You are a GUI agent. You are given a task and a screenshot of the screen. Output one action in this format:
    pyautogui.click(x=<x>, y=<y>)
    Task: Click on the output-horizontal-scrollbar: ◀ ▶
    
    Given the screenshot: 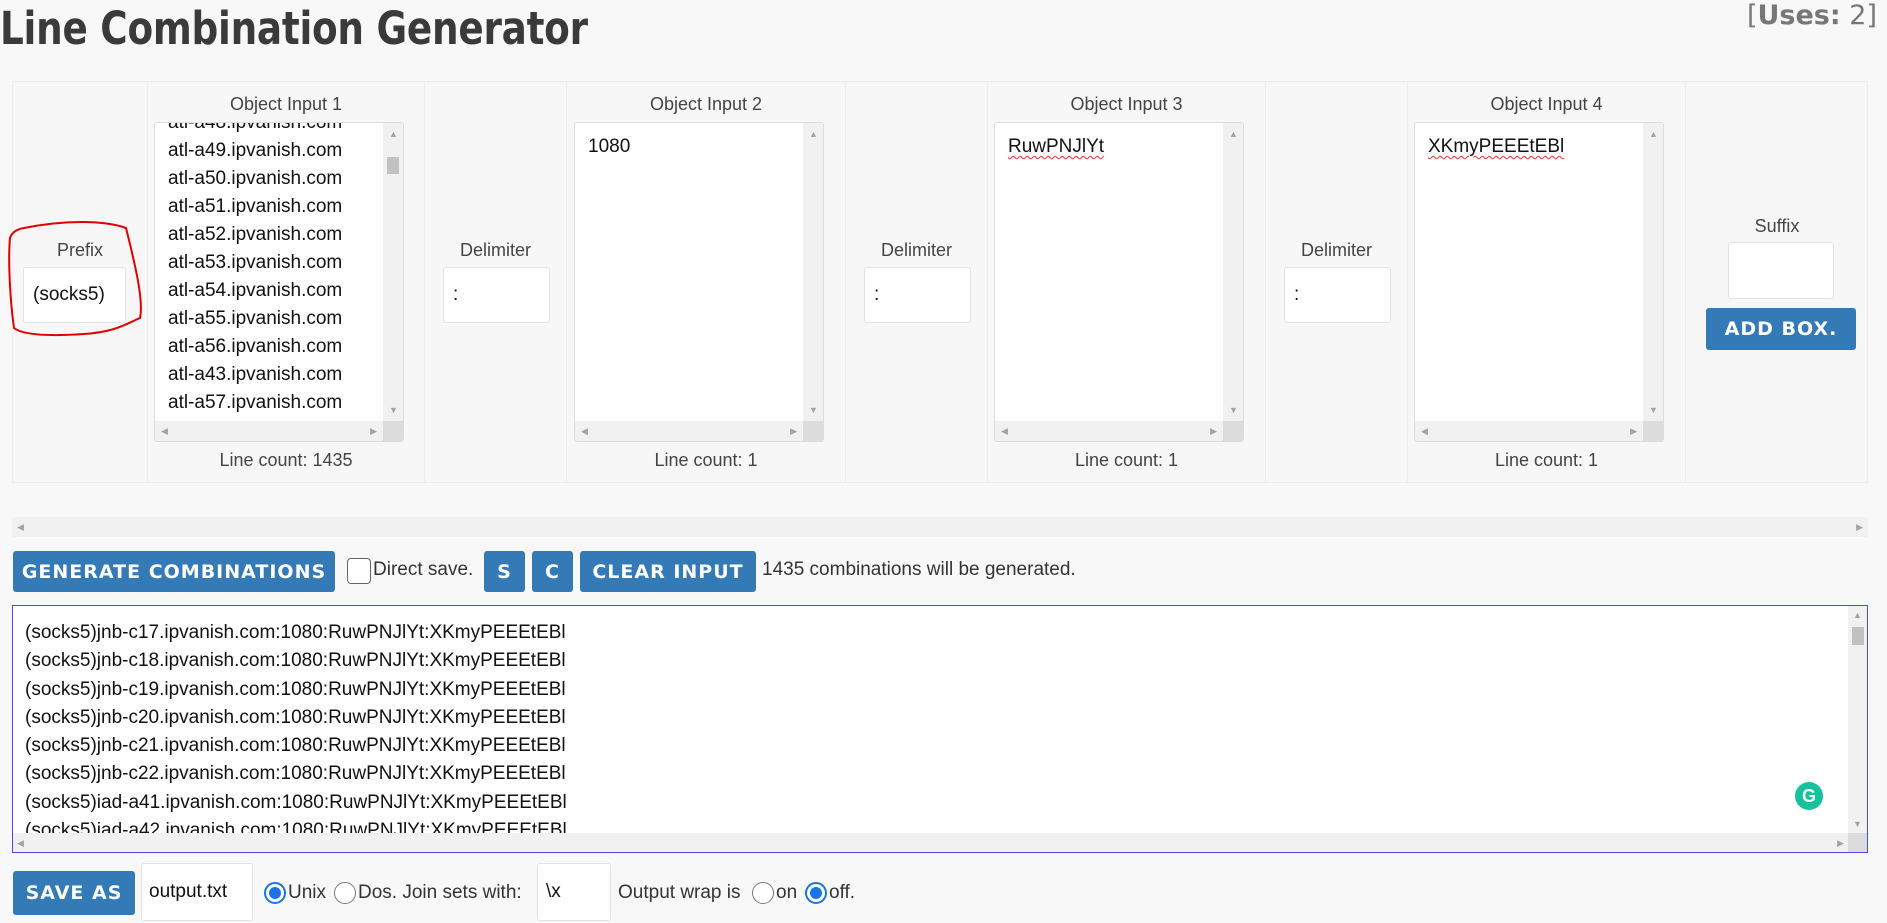 What is the action you would take?
    pyautogui.click(x=930, y=842)
    